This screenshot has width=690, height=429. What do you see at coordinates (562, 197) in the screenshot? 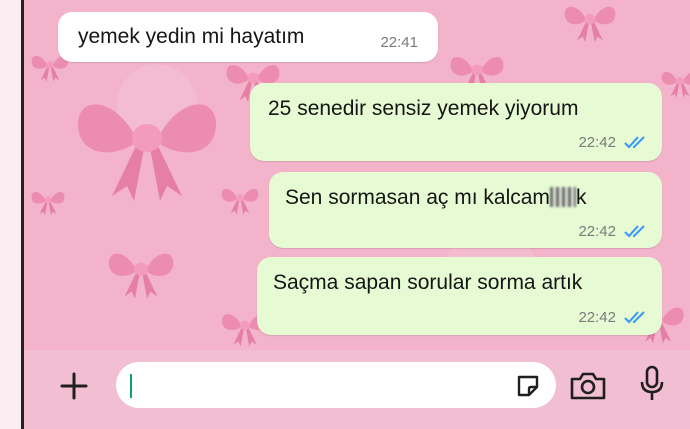
I see `redacted-text` at bounding box center [562, 197].